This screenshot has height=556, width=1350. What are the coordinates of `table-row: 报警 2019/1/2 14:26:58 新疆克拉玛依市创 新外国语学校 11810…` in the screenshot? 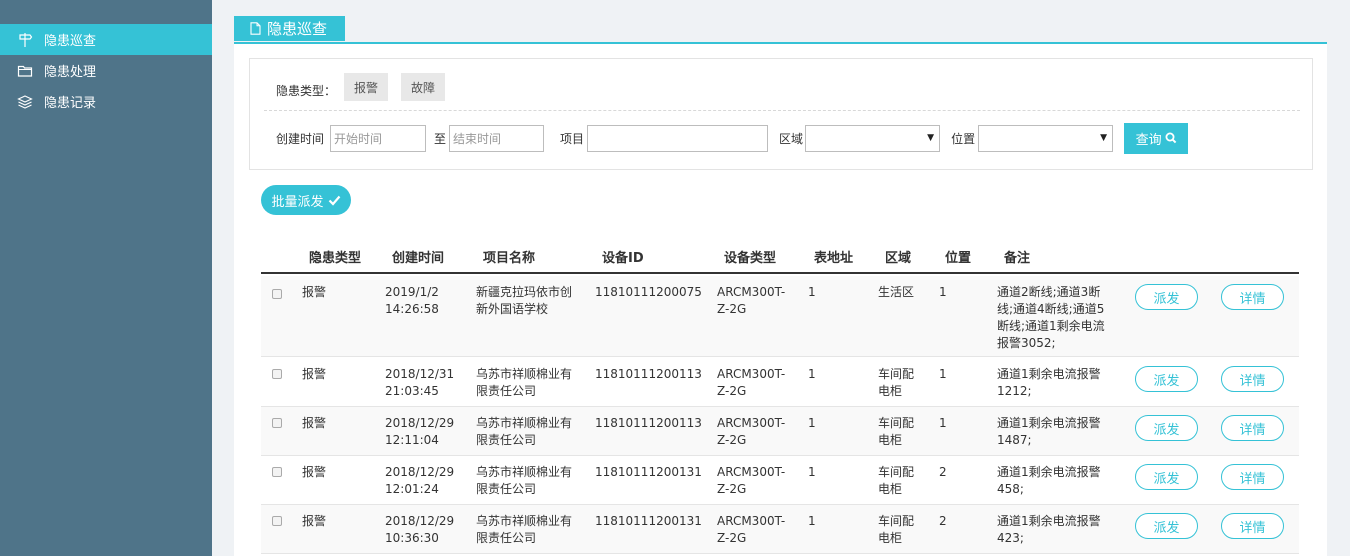 It's located at (780, 316).